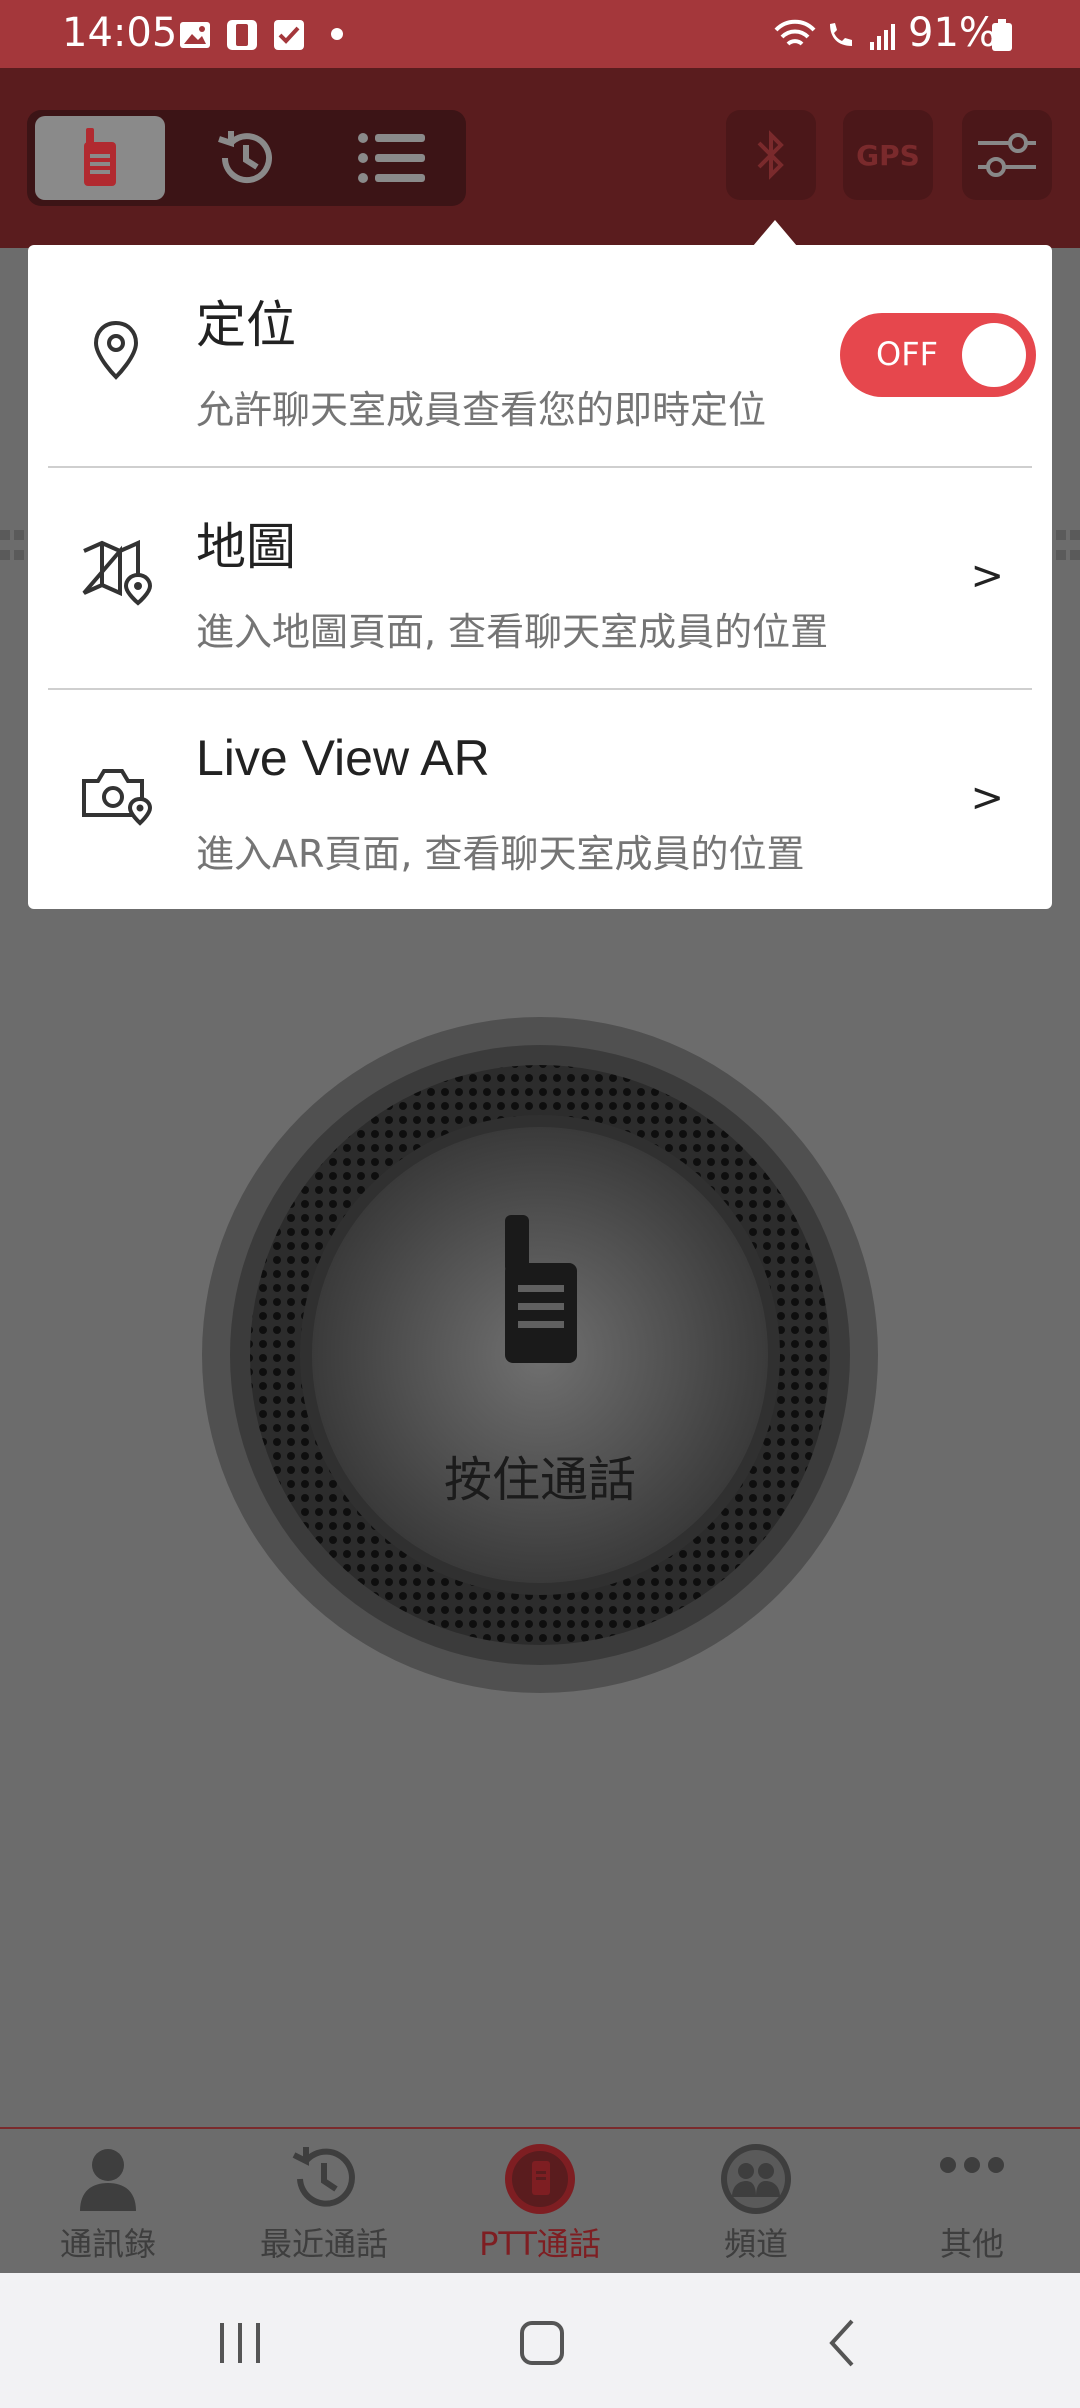 This screenshot has height=2408, width=1080. I want to click on ptt-icon, so click(540, 2179).